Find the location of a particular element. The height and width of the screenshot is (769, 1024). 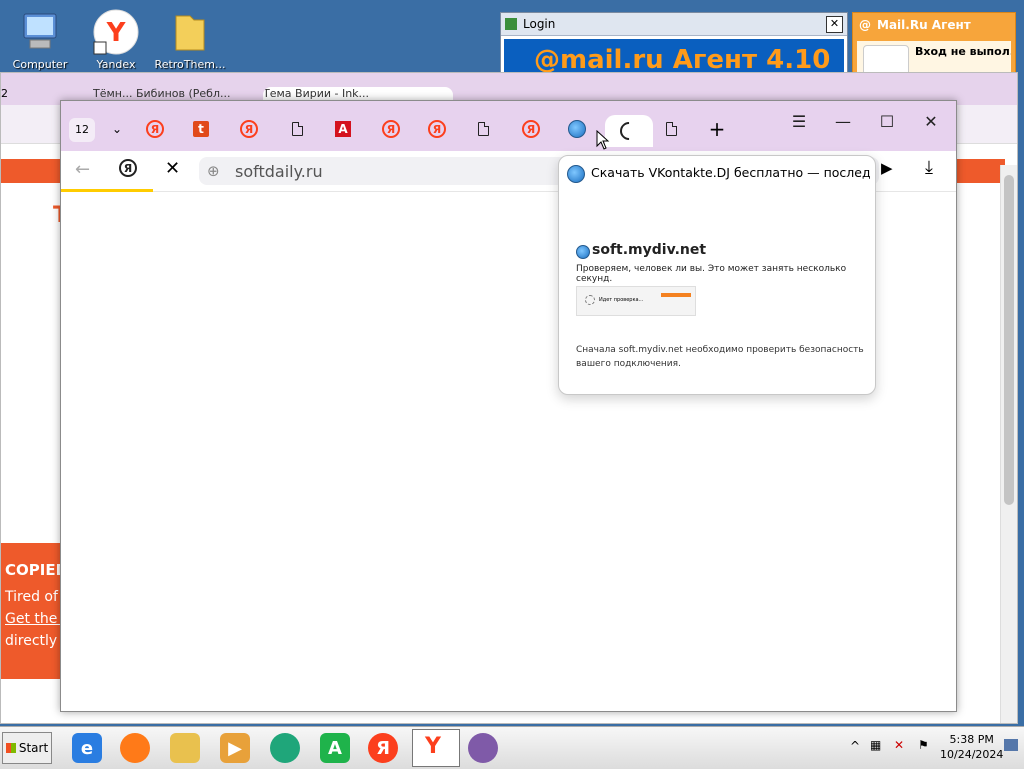

bg-tab-count: 2 is located at coordinates (4, 93).